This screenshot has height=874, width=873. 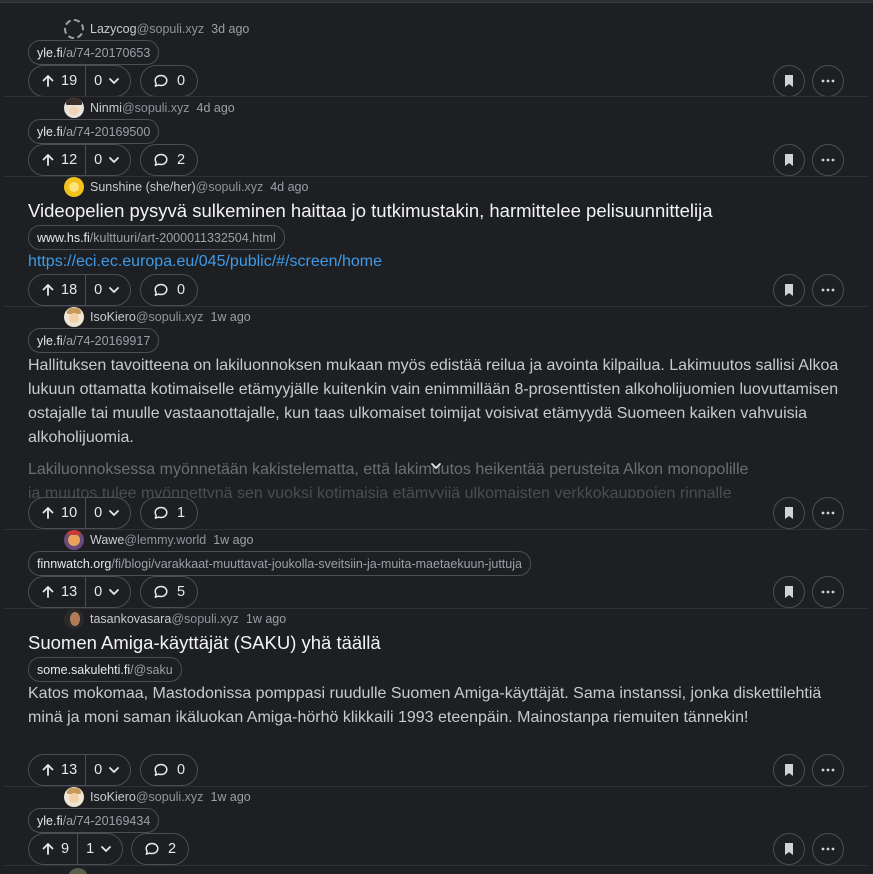 I want to click on upvote-button: 19, so click(x=58, y=81).